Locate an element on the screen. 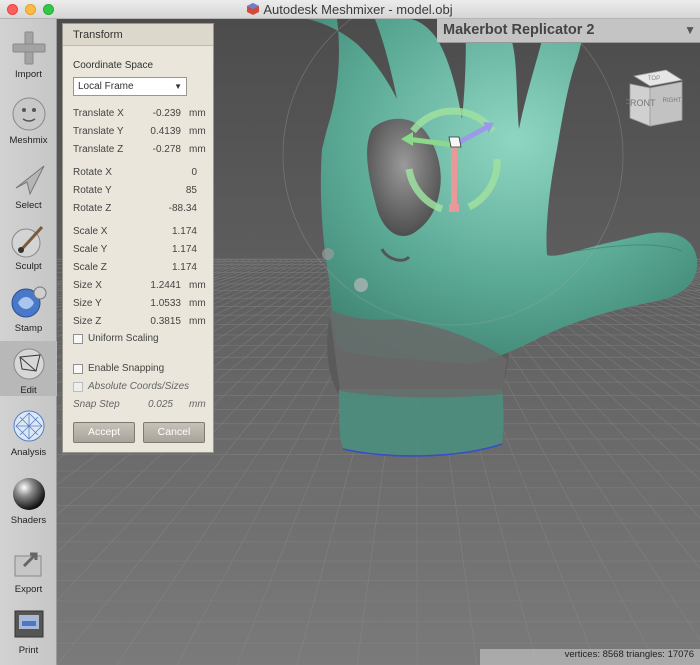 The height and width of the screenshot is (665, 700). enable-snapping-checkbox is located at coordinates (78, 369).